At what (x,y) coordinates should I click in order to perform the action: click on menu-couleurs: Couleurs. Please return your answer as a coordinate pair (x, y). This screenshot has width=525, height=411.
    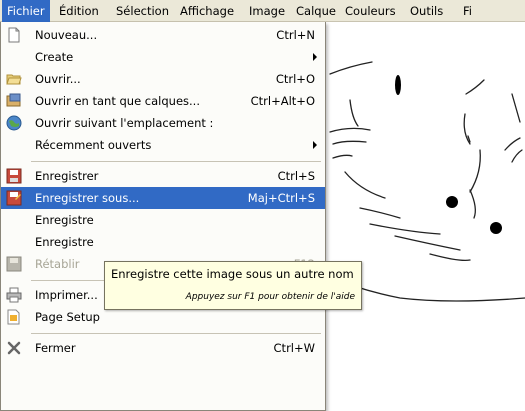
    Looking at the image, I should click on (370, 11).